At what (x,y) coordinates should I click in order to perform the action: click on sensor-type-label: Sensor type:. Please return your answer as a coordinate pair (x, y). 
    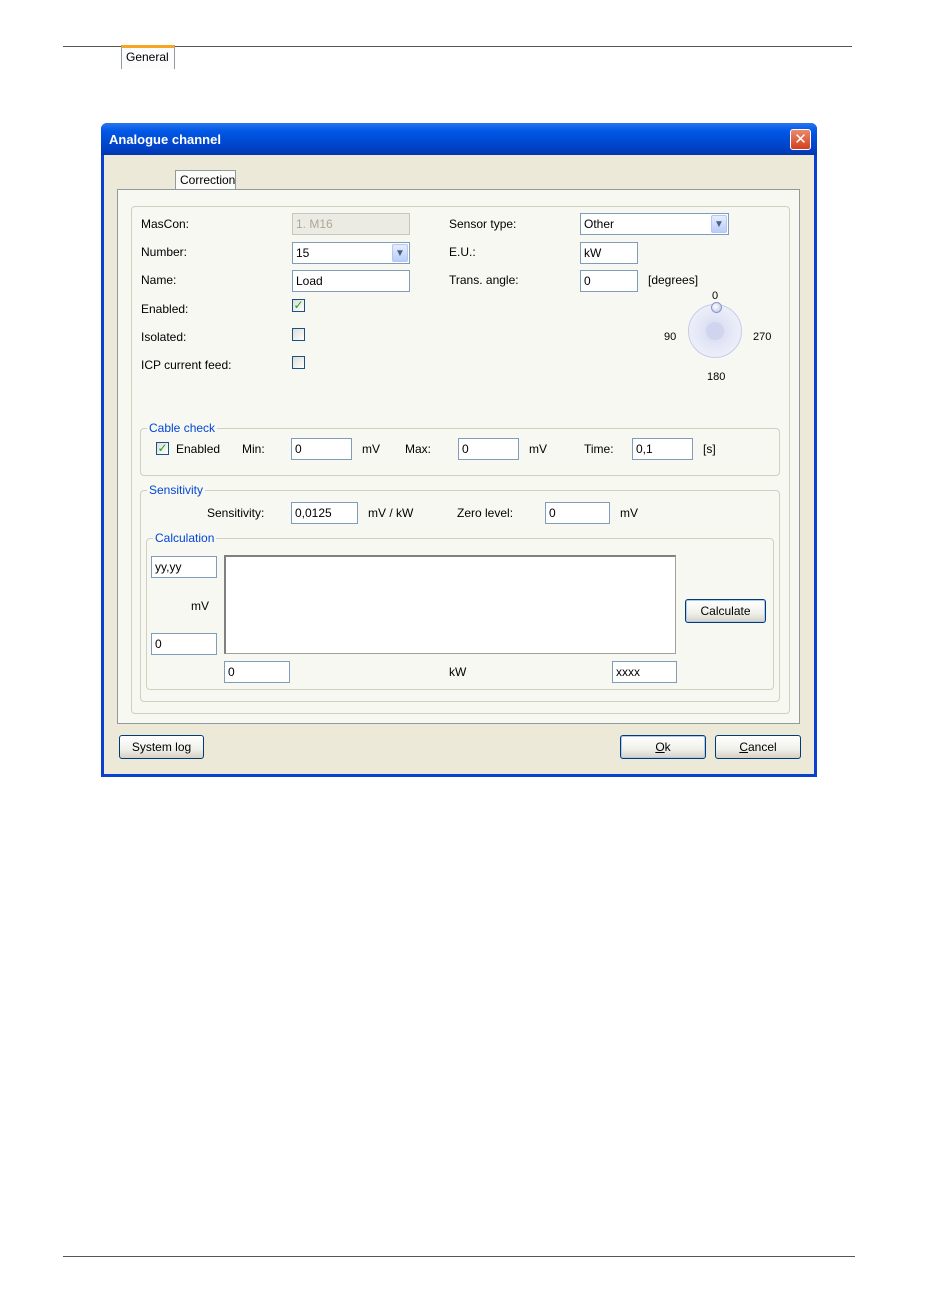
    Looking at the image, I should click on (483, 224).